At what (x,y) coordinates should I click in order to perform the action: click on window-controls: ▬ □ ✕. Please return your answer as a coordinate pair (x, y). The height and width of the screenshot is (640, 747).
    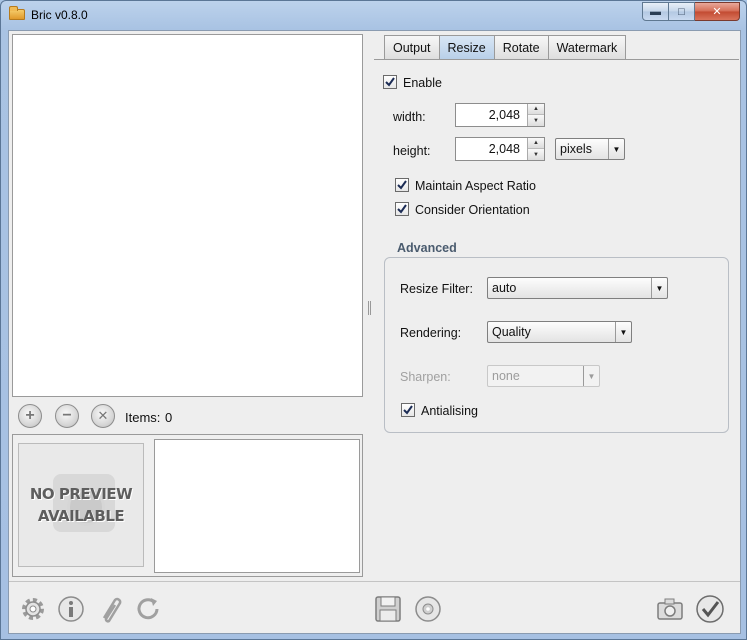
    Looking at the image, I should click on (691, 11).